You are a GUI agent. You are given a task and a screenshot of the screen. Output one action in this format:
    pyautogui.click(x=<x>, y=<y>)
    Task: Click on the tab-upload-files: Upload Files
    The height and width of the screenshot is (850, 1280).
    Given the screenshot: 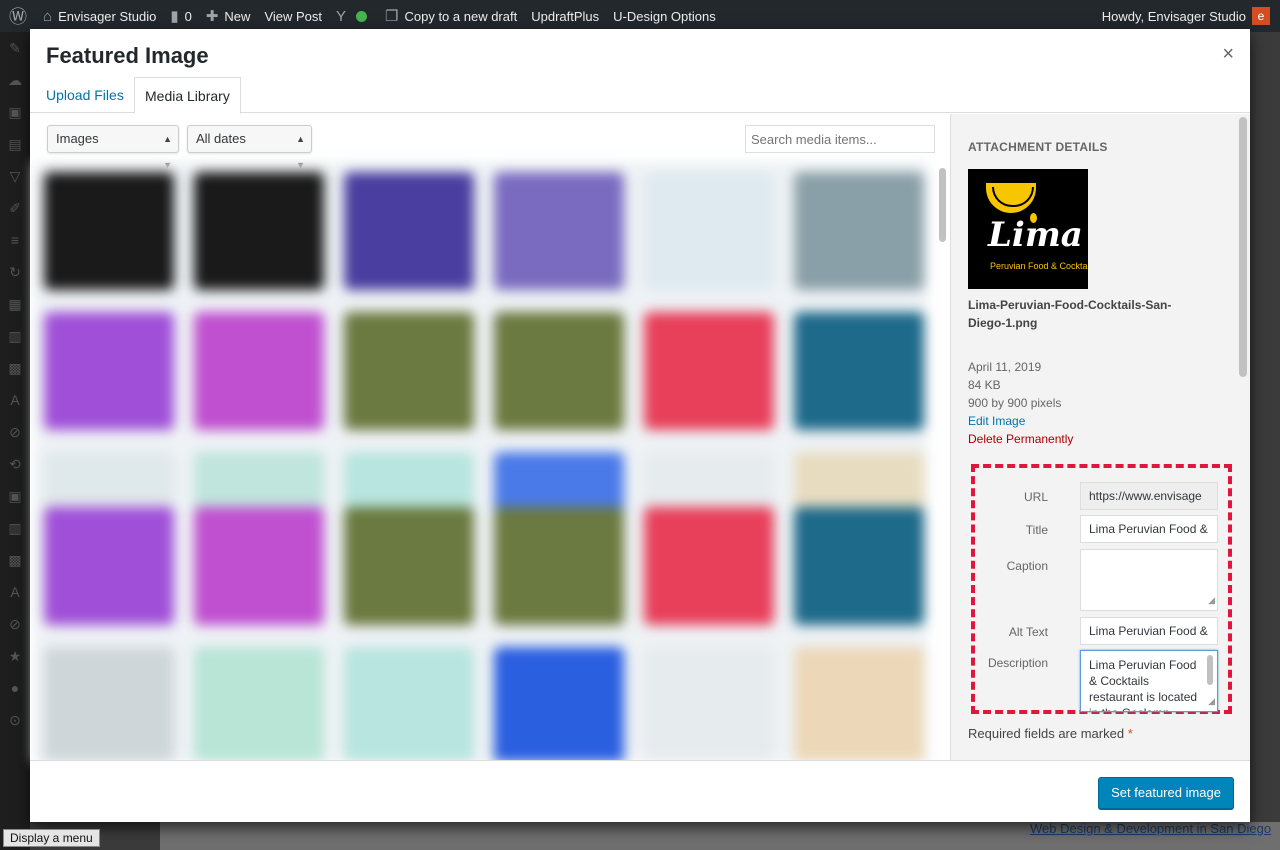 What is the action you would take?
    pyautogui.click(x=85, y=95)
    